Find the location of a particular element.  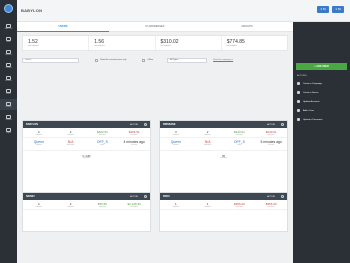

metric: $55.66 total spent is located at coordinates (102, 205).